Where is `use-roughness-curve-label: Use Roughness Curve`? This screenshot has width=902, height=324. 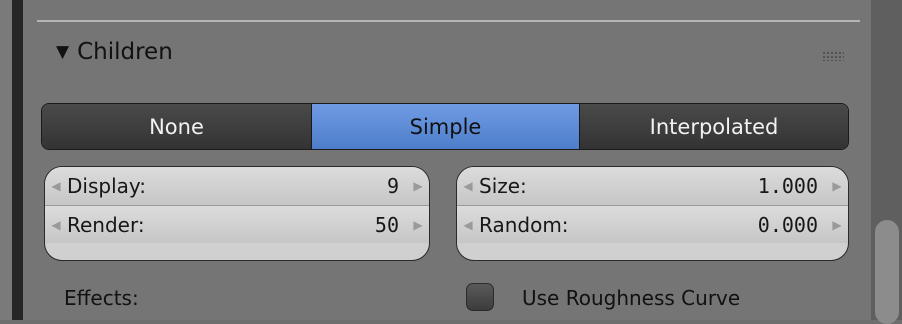
use-roughness-curve-label: Use Roughness Curve is located at coordinates (631, 298).